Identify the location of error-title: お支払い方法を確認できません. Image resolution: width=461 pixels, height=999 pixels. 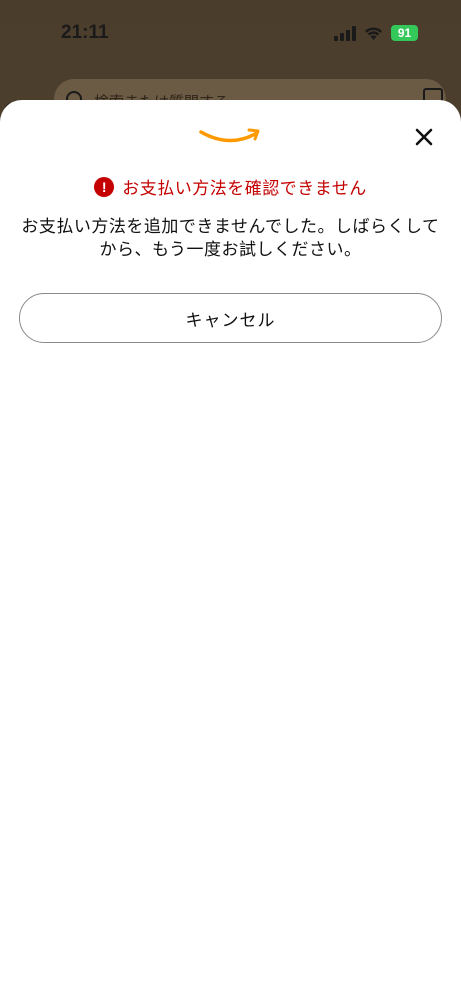
(244, 189).